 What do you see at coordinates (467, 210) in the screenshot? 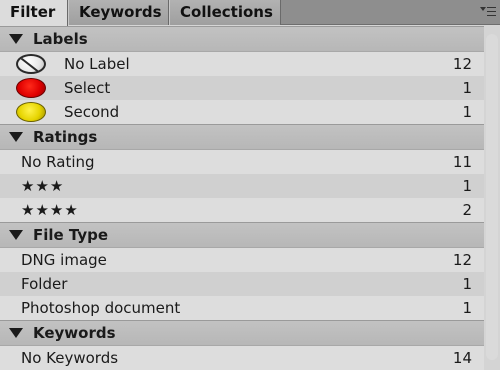
I see `filter-row-count: 2` at bounding box center [467, 210].